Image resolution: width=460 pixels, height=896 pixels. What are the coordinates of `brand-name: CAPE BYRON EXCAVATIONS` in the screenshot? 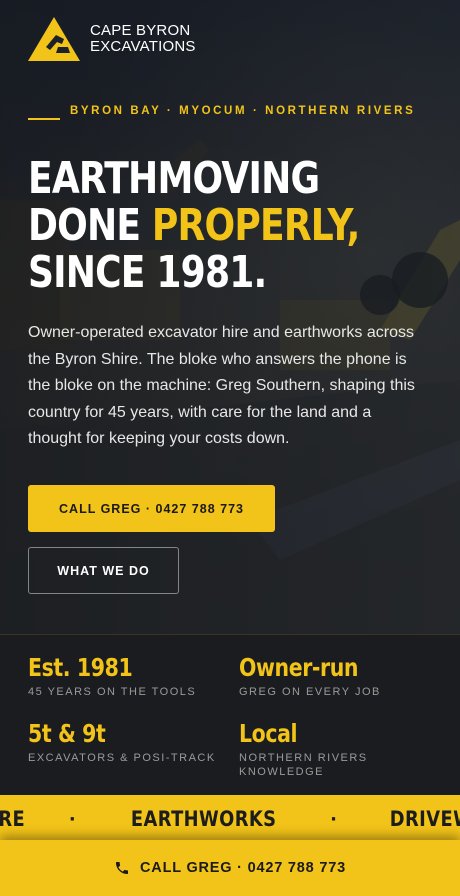 It's located at (155, 39).